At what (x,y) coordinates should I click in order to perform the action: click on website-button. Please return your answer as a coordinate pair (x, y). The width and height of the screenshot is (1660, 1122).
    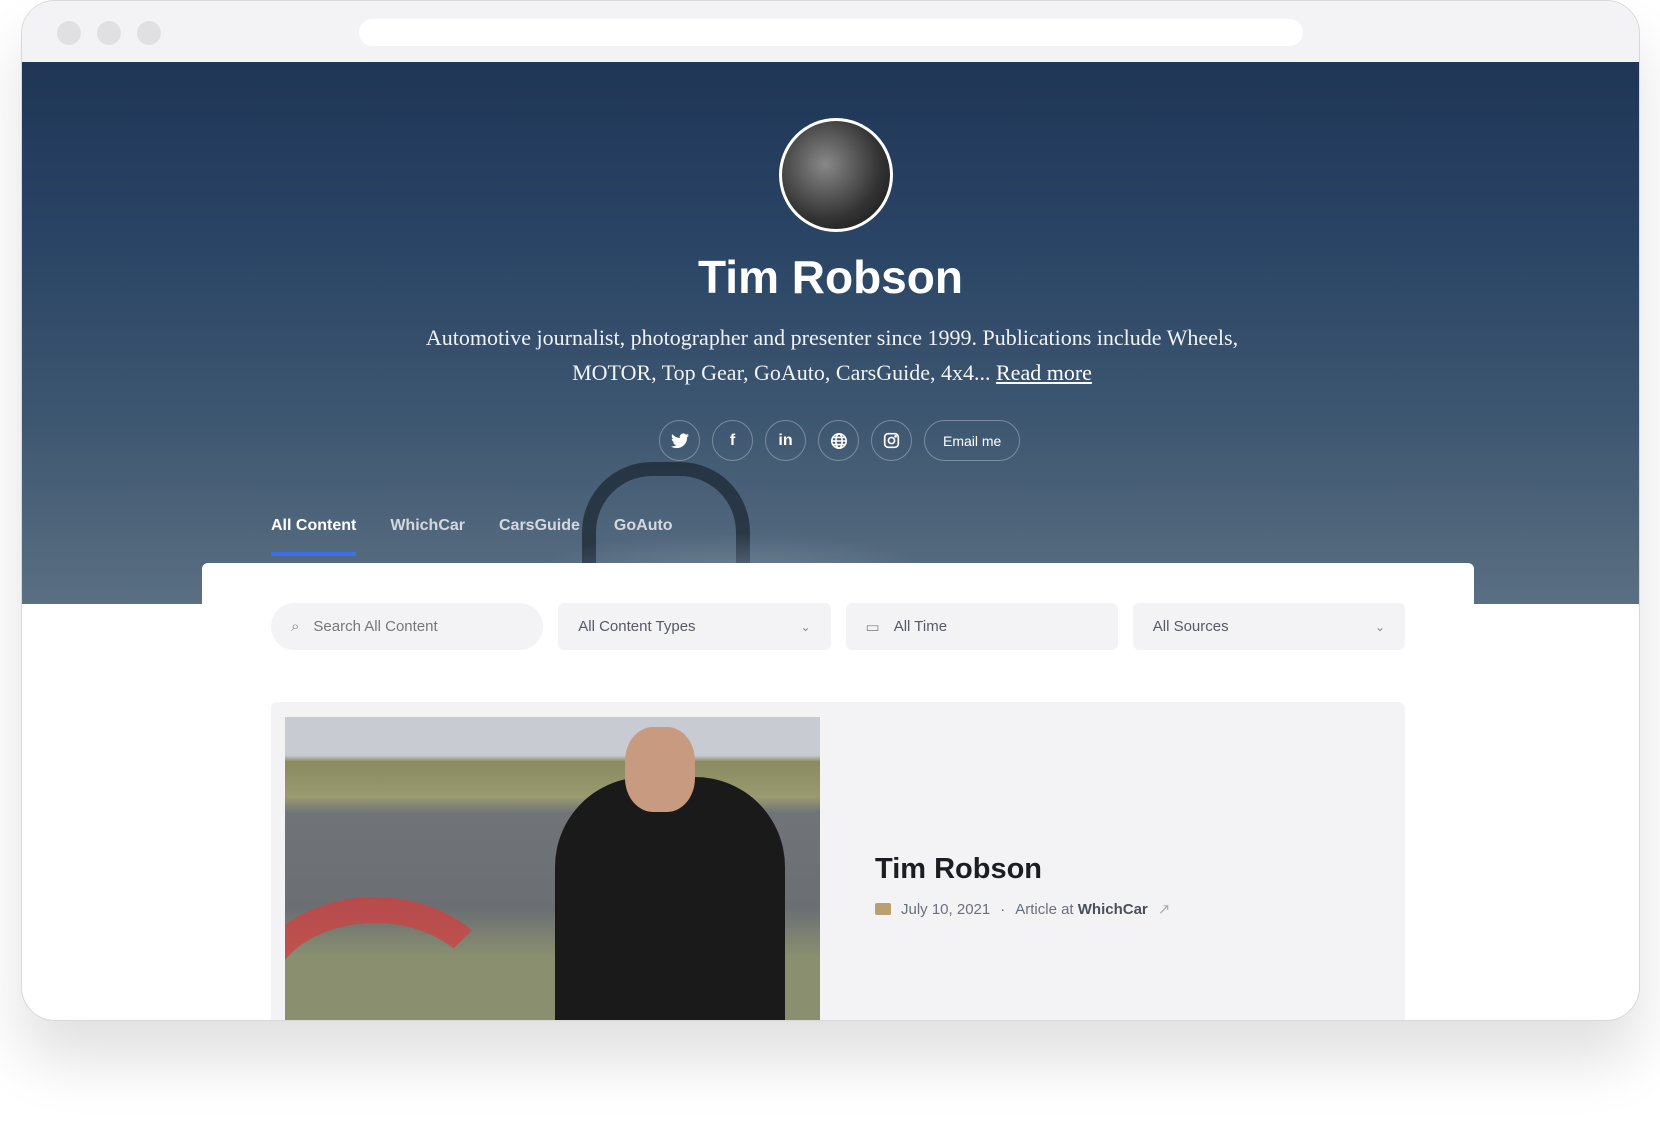
    Looking at the image, I should click on (838, 440).